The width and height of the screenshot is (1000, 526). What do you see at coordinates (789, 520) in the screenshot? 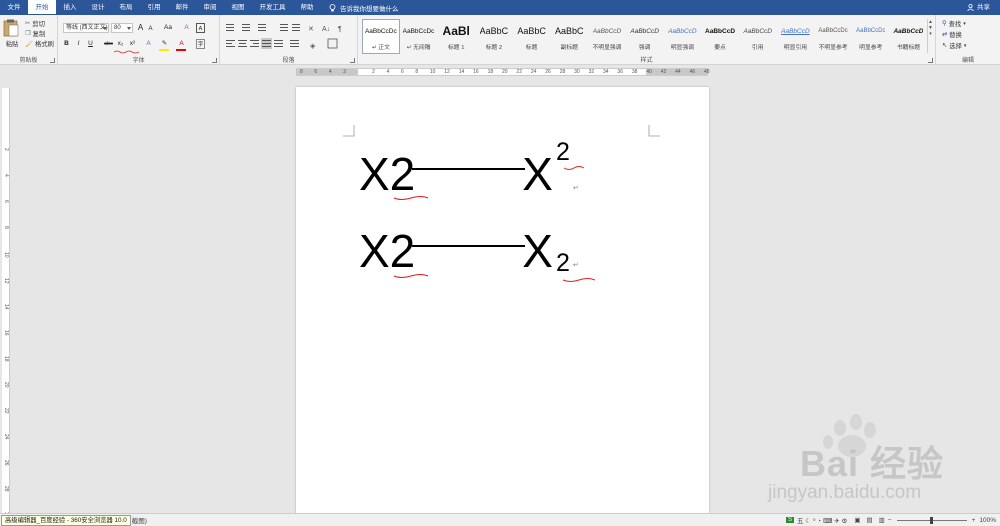
I see `ime-icon: S` at bounding box center [789, 520].